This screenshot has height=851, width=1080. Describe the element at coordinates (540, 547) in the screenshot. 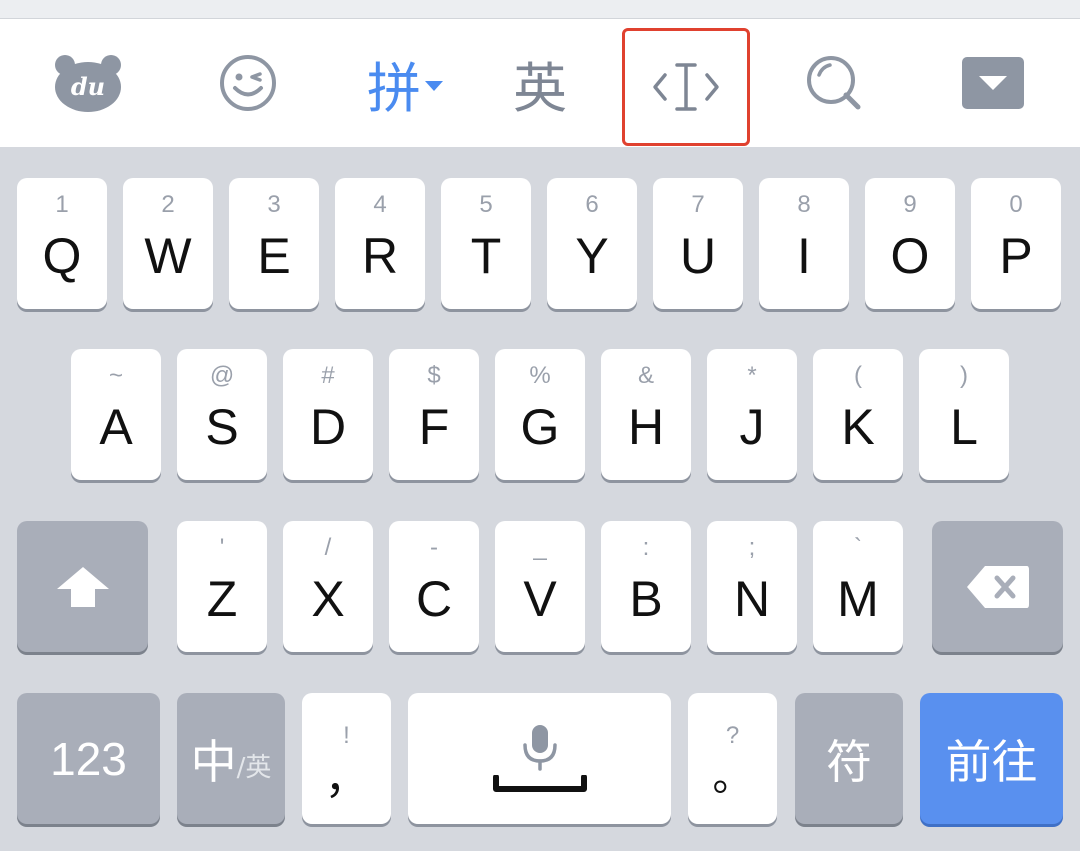

I see `key-hint: _` at that location.